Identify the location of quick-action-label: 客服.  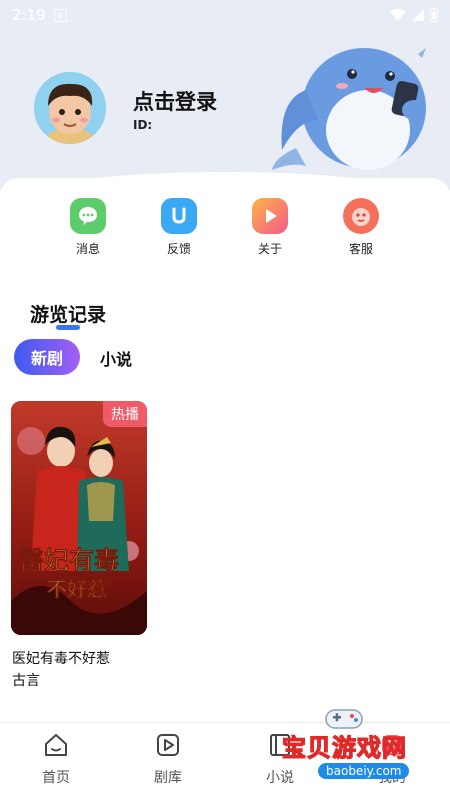
(360, 249).